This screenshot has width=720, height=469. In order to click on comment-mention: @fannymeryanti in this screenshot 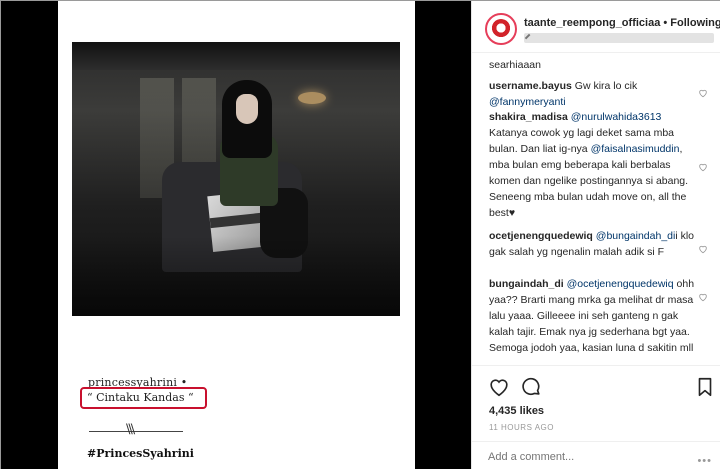, I will do `click(527, 102)`.